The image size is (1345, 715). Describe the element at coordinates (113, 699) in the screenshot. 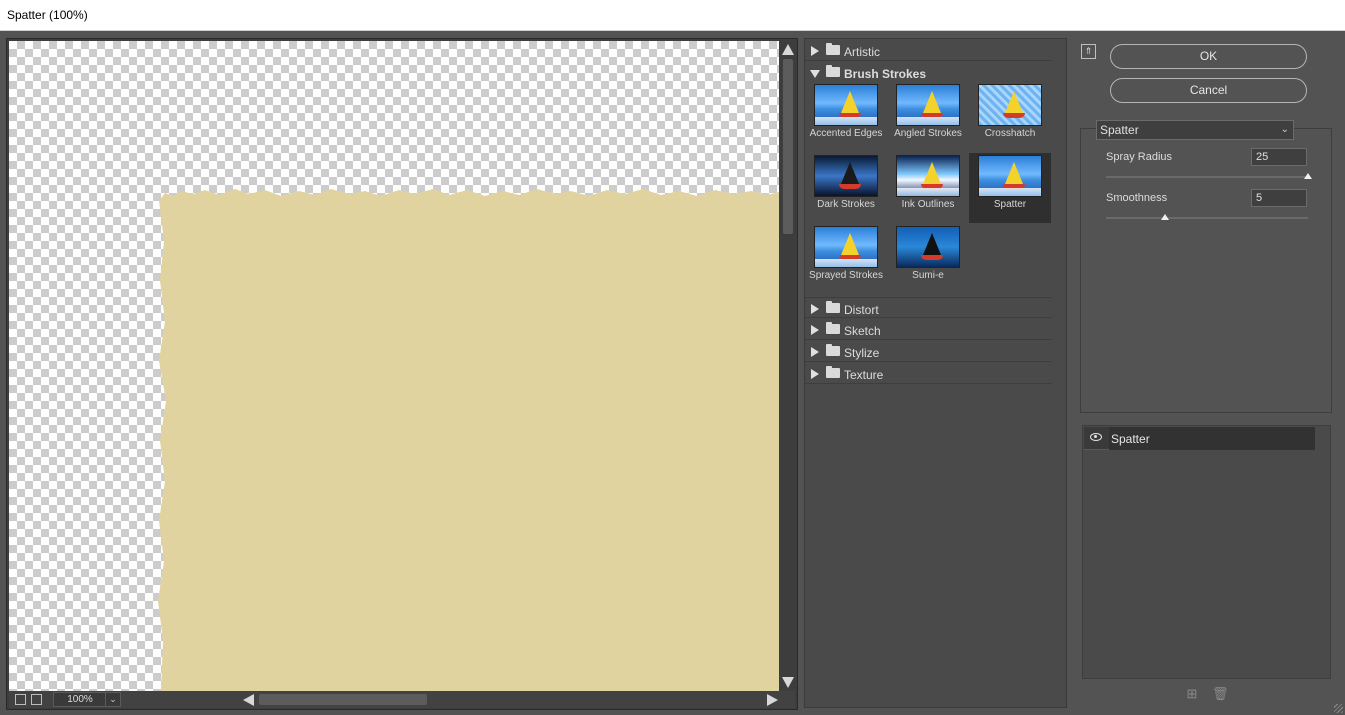

I see `zoom-dropdown-chevron-icon: ⌄` at that location.